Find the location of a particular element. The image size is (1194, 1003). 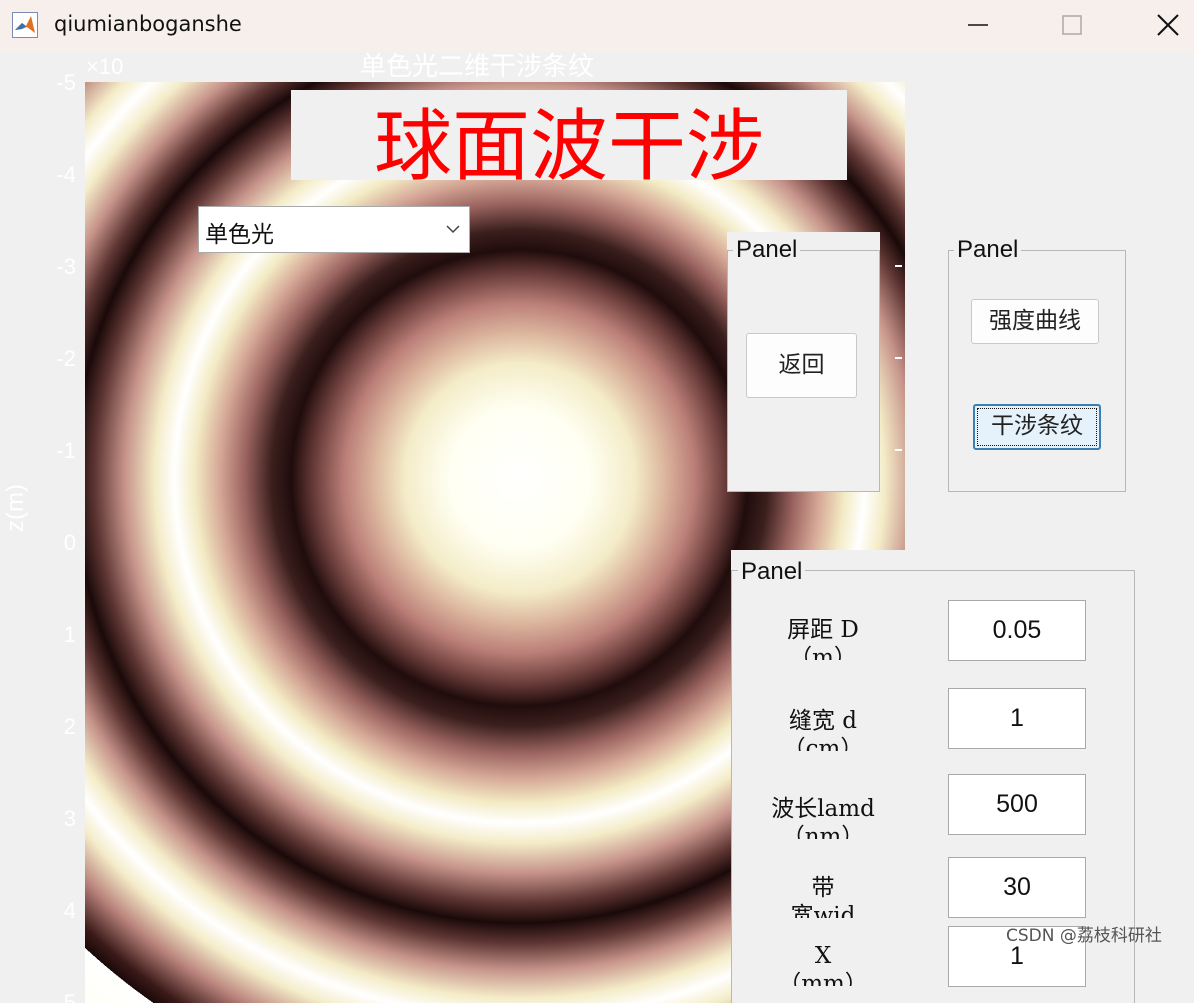

wavelength-label: 波长lamd （nm） is located at coordinates (823, 817).